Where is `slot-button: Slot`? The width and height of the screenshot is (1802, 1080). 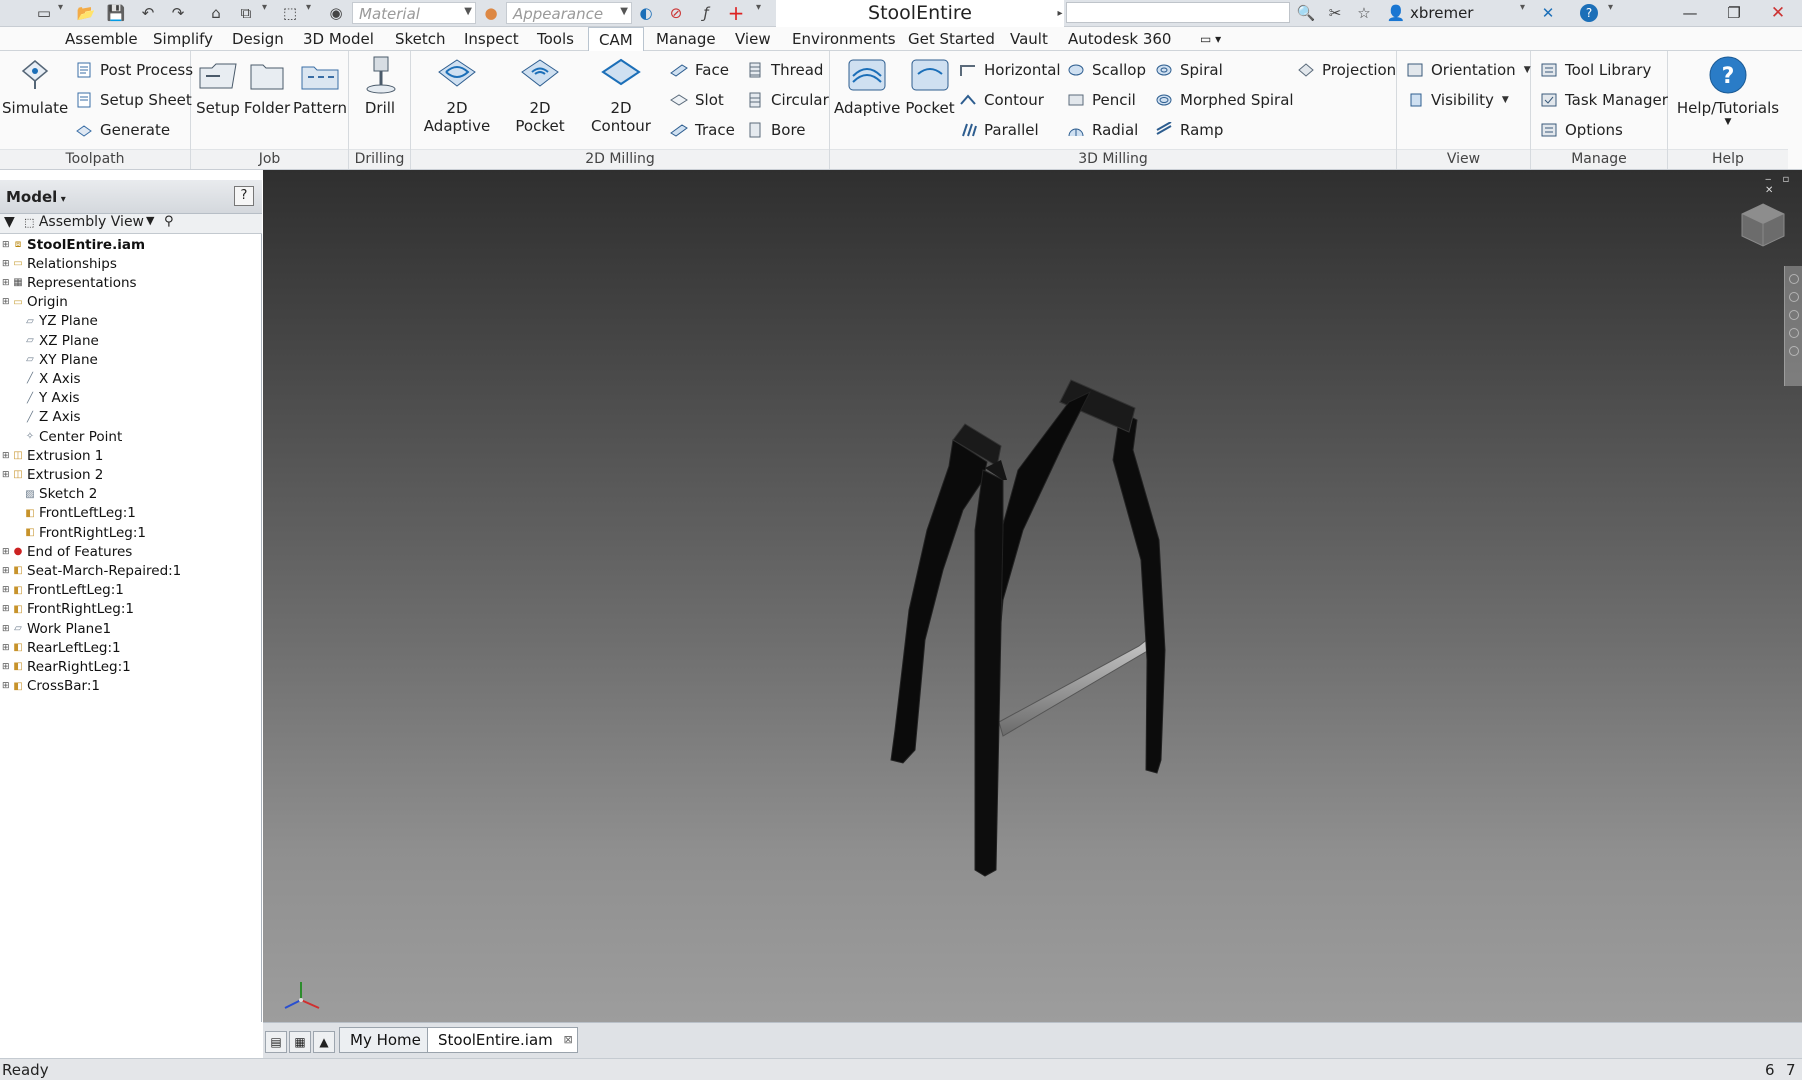
slot-button: Slot is located at coordinates (696, 100).